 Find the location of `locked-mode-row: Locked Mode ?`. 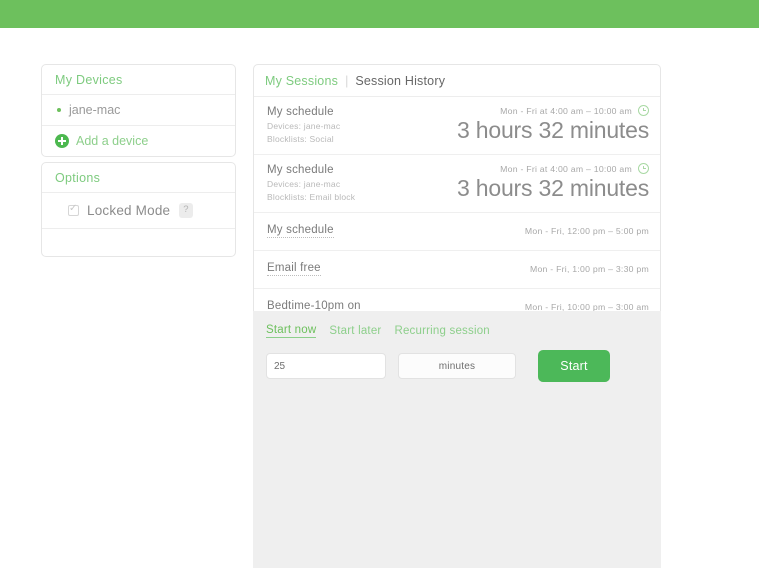

locked-mode-row: Locked Mode ? is located at coordinates (138, 211).